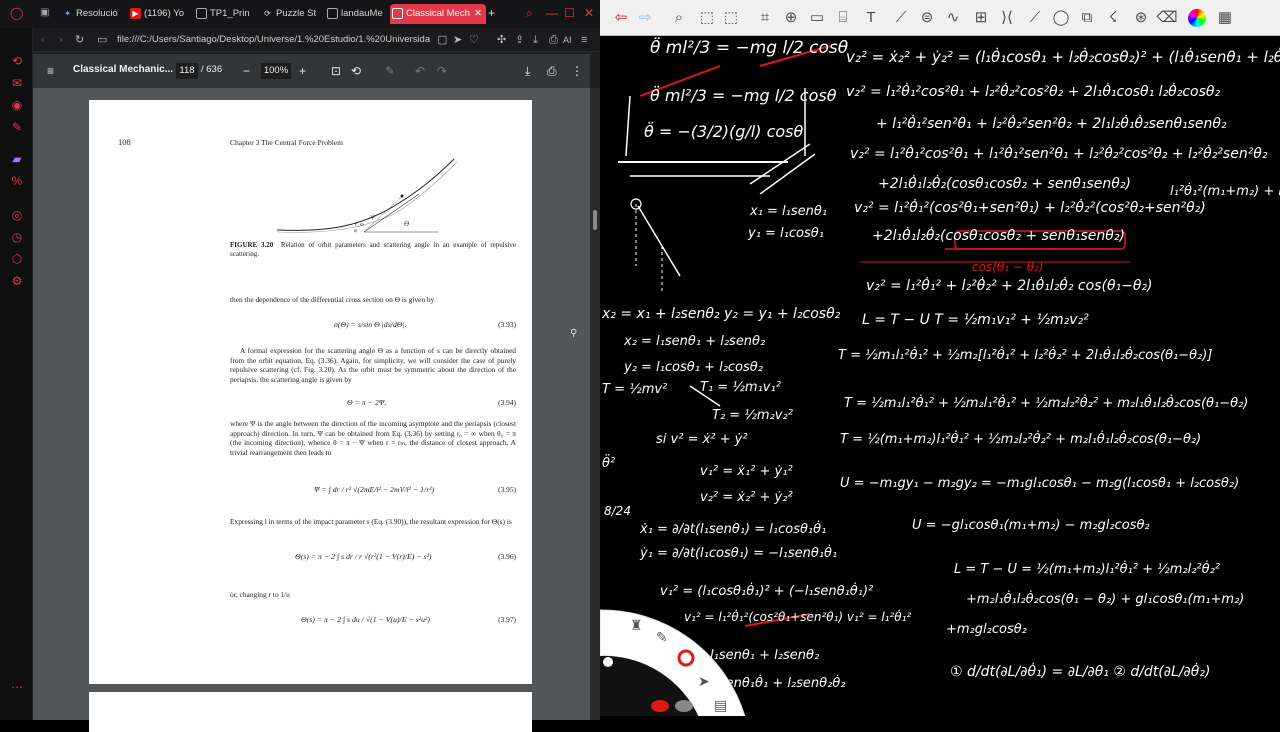  I want to click on more-options-icon: ⋮, so click(577, 71).